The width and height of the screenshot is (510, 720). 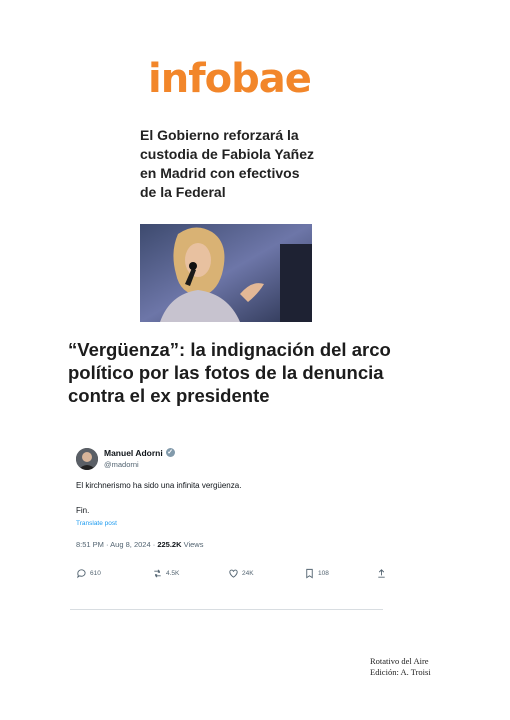 I want to click on tweet-actions: 610 4.5K 24K 108, so click(x=230, y=575).